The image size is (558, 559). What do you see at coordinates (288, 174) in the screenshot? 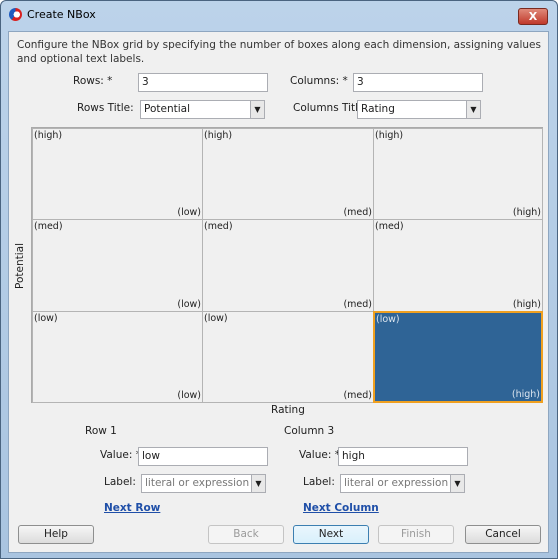
I see `nbox-cell: (high) (med)` at bounding box center [288, 174].